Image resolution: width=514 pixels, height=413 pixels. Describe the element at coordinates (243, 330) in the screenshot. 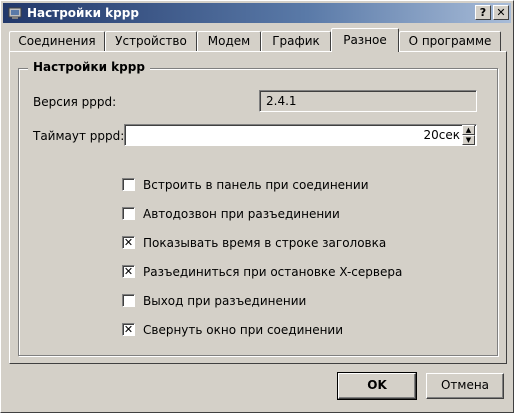

I see `option-label: Свернуть окно при соединении` at that location.